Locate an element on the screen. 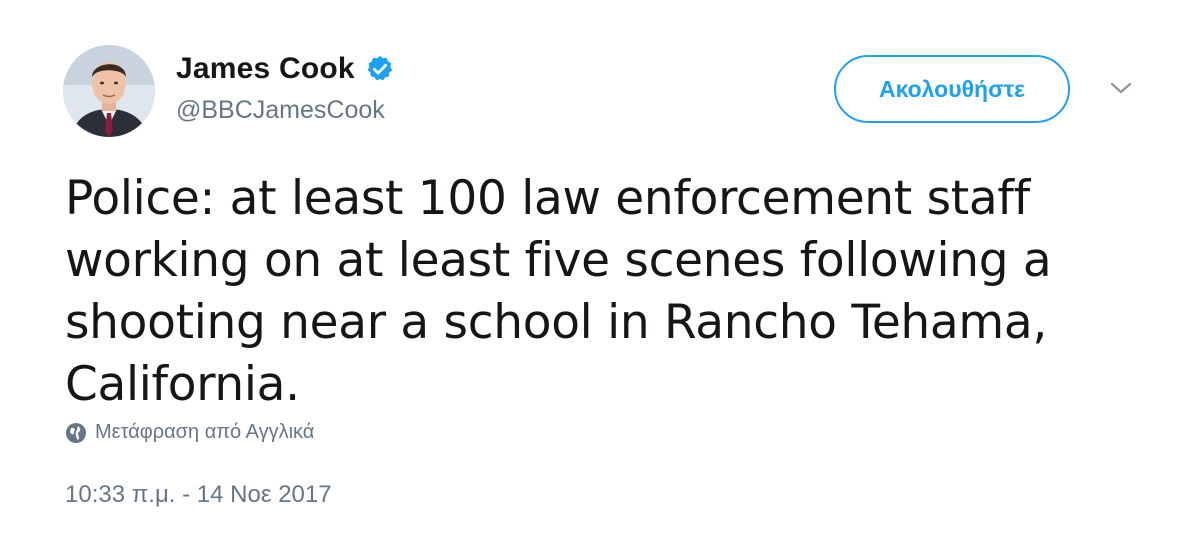 This screenshot has height=535, width=1200. translate-label: Μετάφραση από Αγγλικά is located at coordinates (205, 432).